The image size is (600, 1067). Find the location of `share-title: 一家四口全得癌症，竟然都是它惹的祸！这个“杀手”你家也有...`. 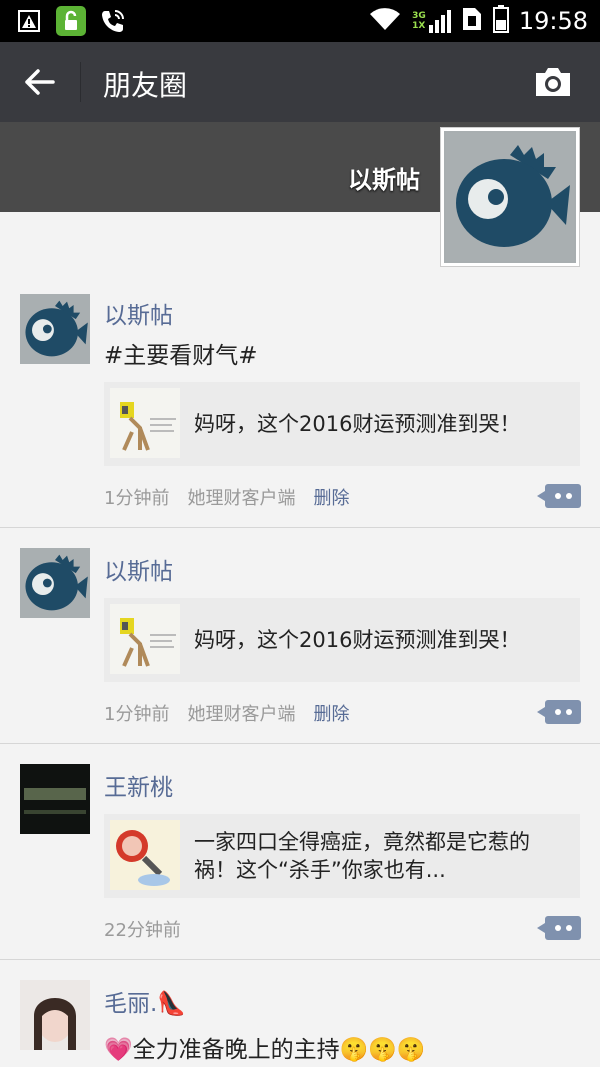

share-title: 一家四口全得癌症，竟然都是它惹的祸！这个“杀手”你家也有... is located at coordinates (362, 856).